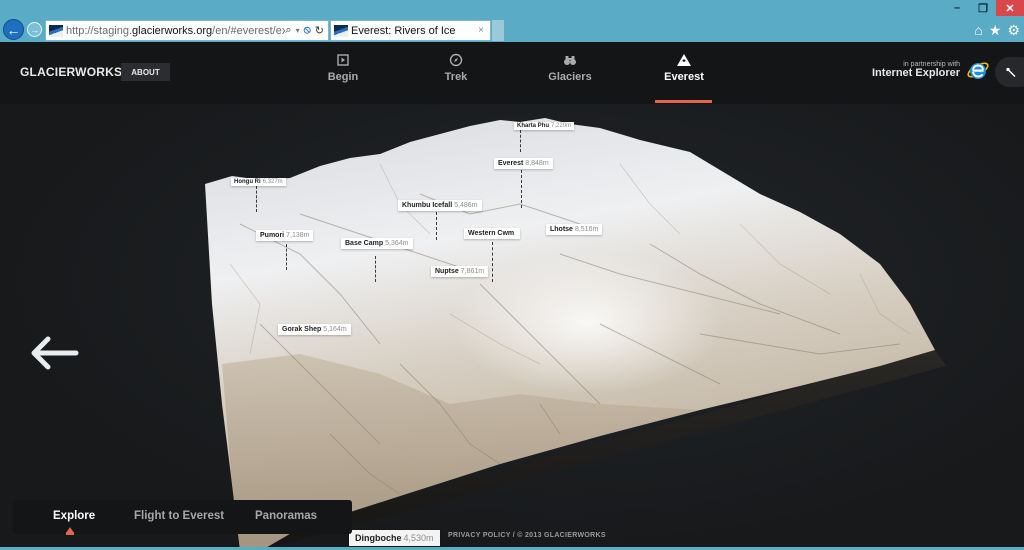  I want to click on mode-tab-bar: Explore Flight to Everest Panoramas, so click(182, 517).